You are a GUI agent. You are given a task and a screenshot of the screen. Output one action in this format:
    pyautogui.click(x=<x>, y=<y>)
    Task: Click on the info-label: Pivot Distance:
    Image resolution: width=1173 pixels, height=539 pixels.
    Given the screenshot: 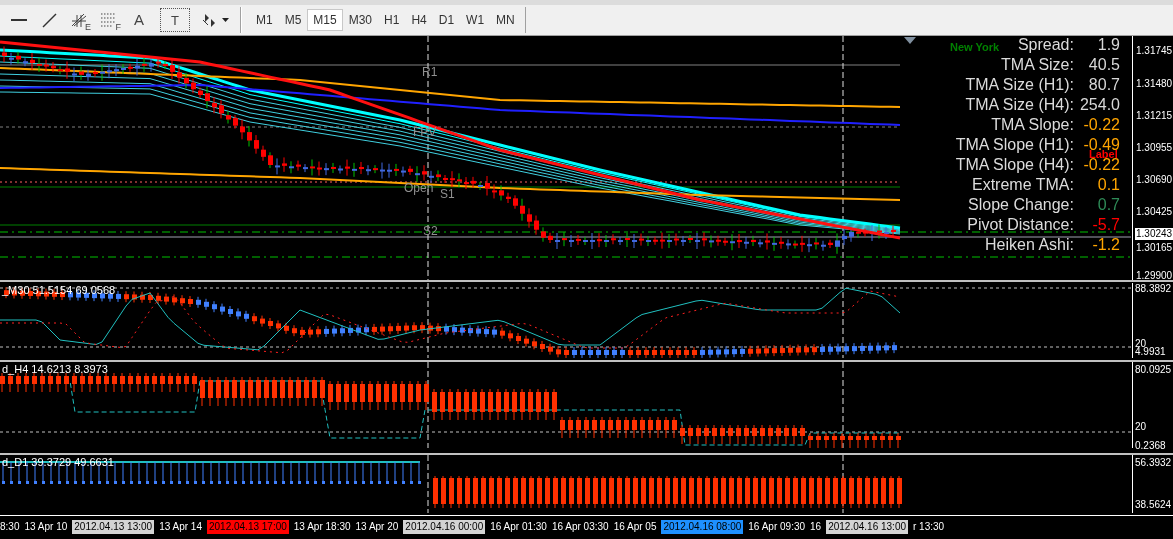 What is the action you would take?
    pyautogui.click(x=1020, y=225)
    